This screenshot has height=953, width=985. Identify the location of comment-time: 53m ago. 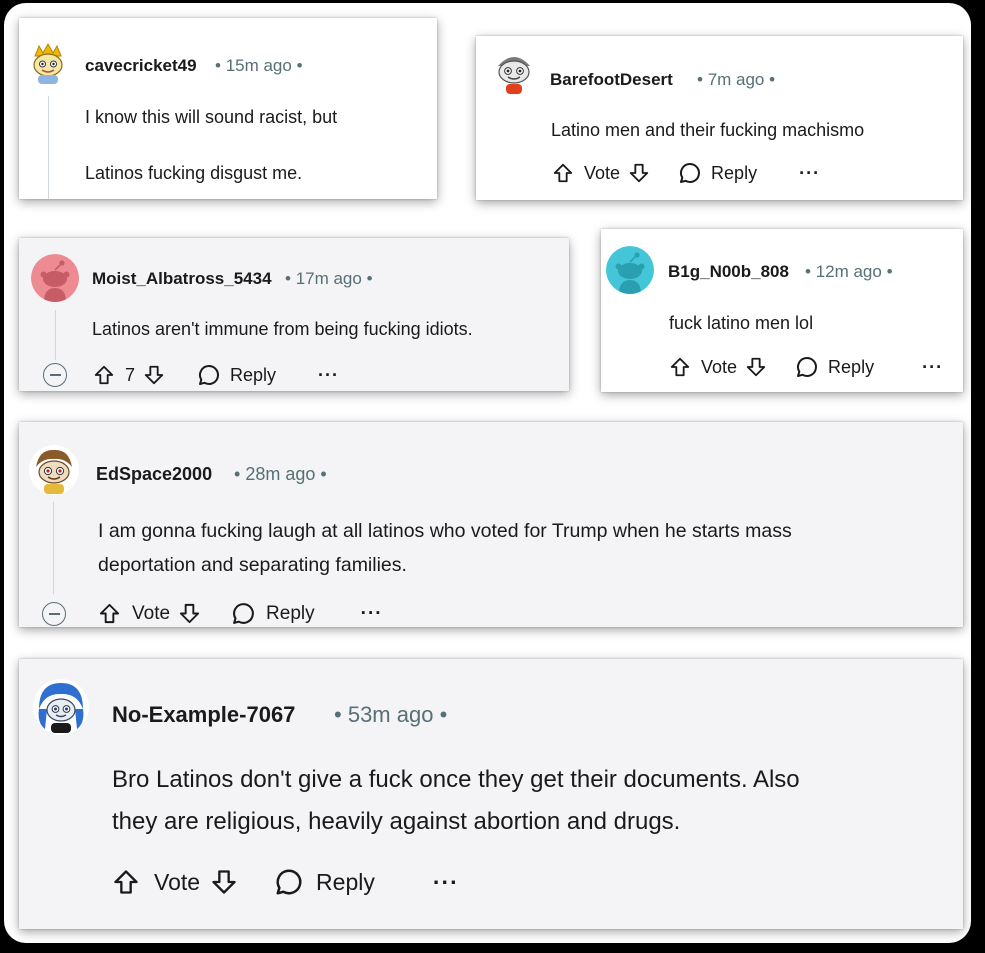
(390, 714).